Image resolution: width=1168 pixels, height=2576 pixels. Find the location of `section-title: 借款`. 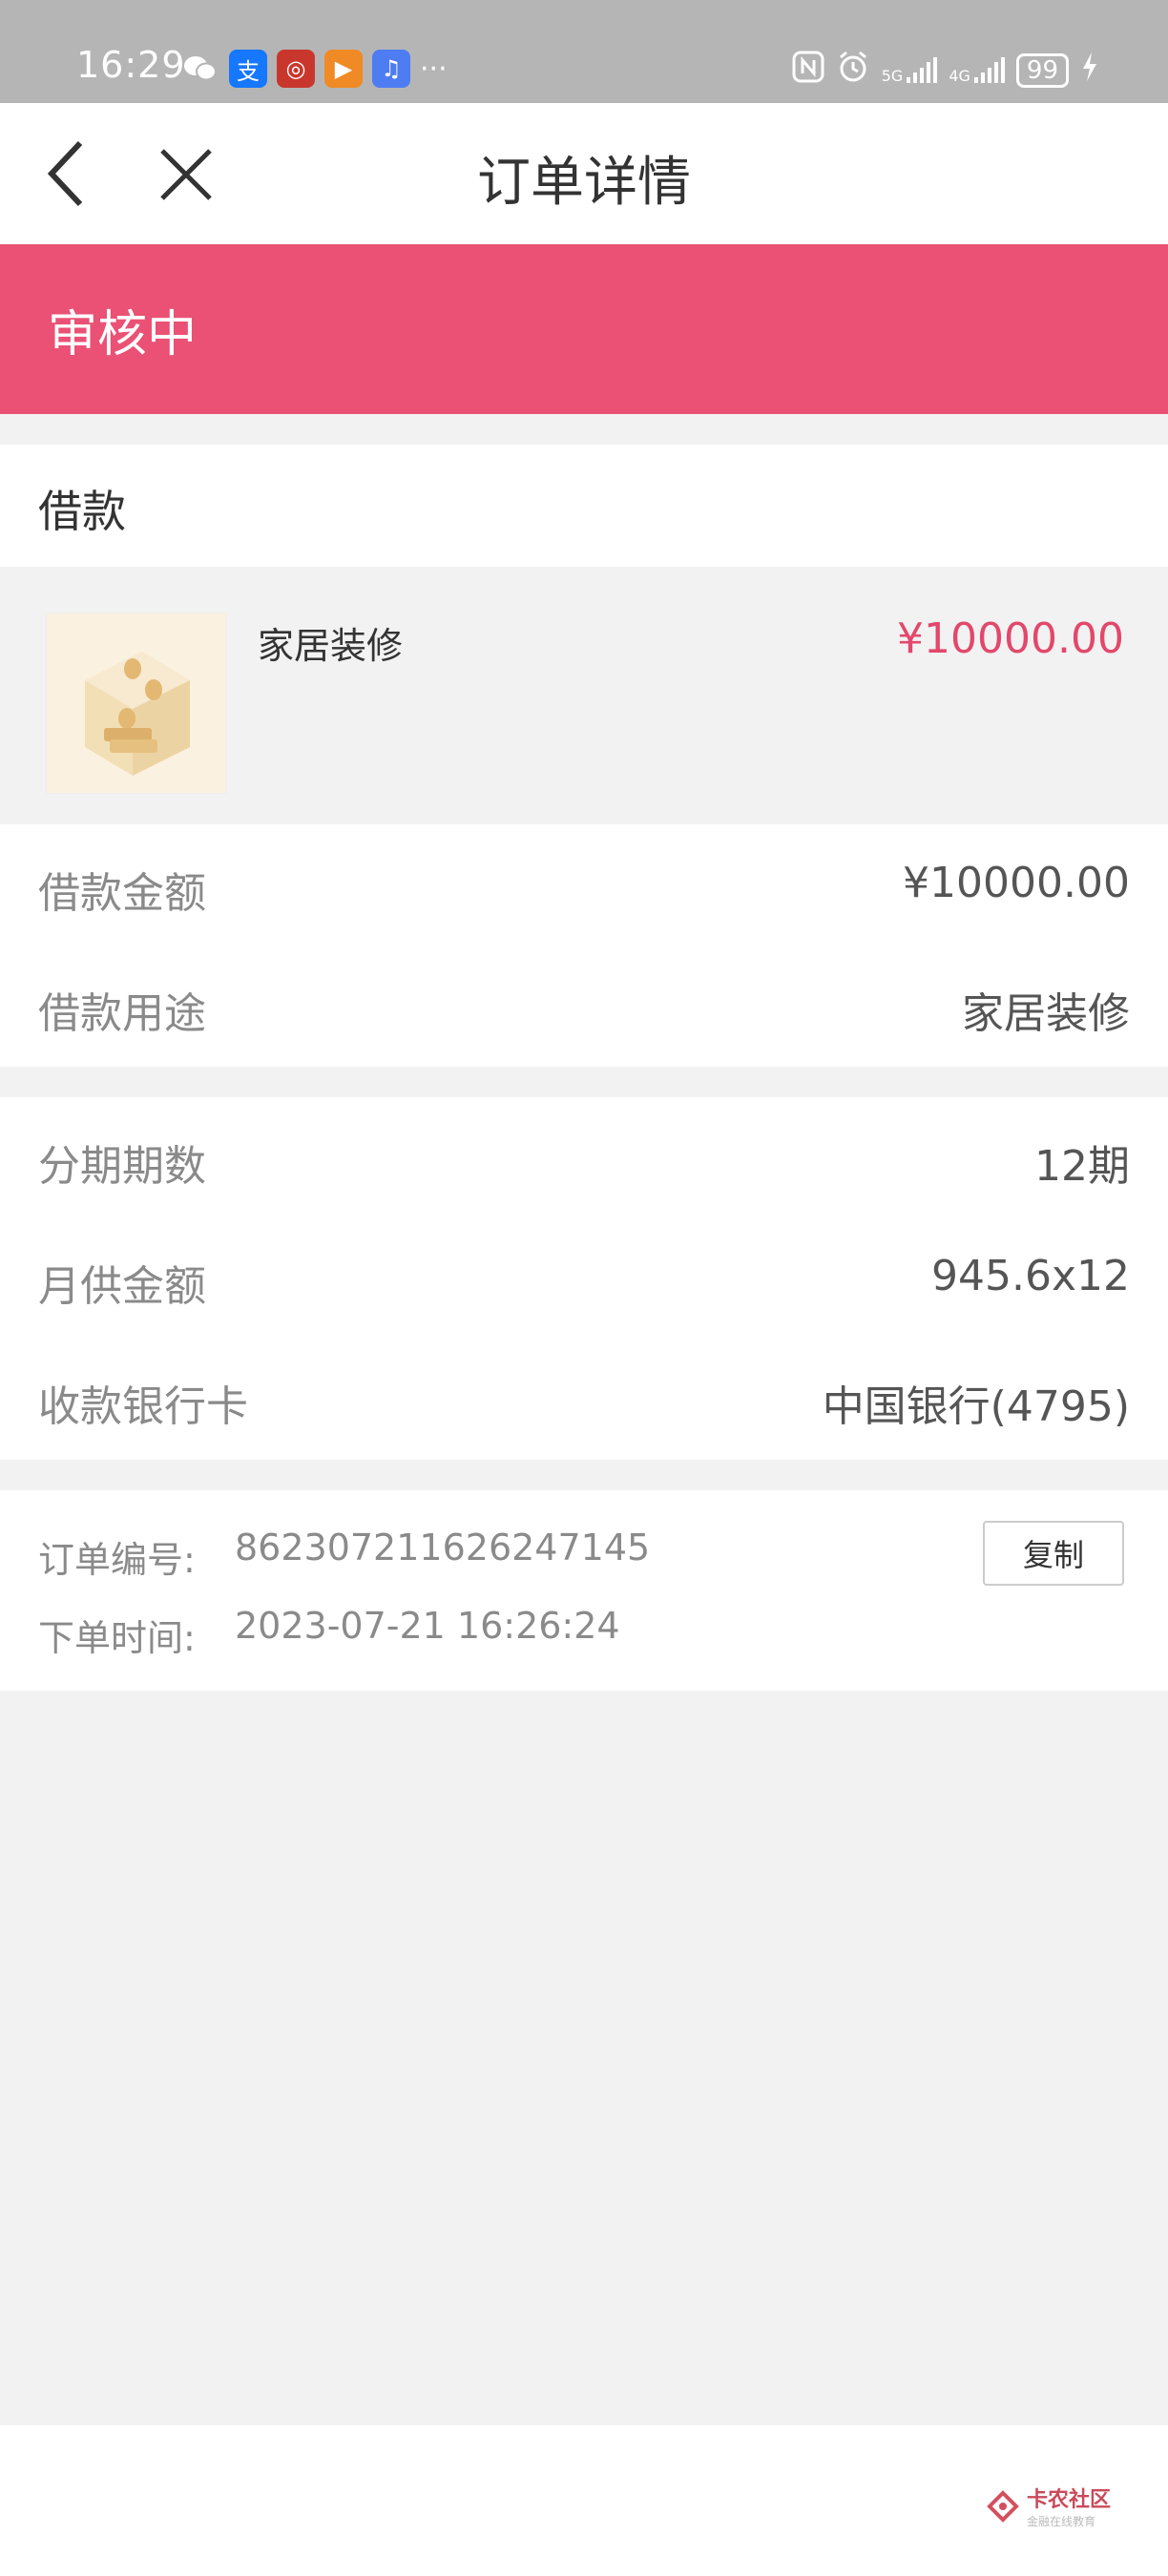

section-title: 借款 is located at coordinates (82, 511).